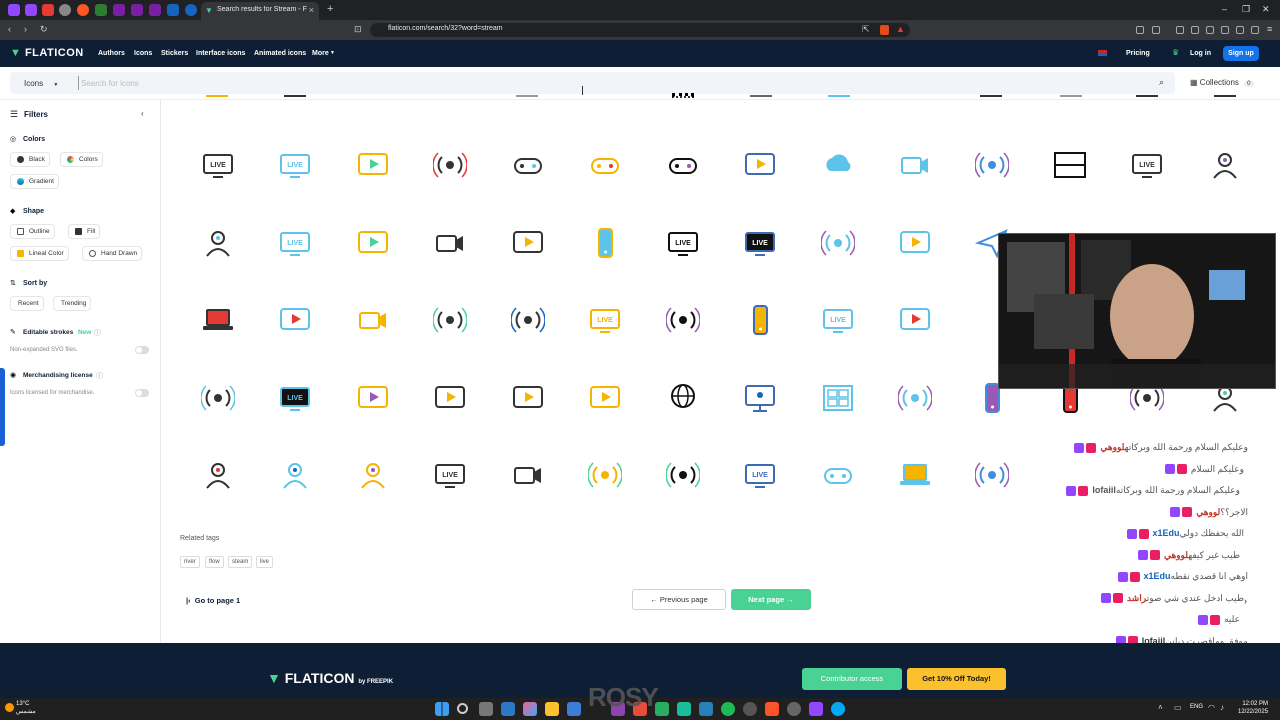 The height and width of the screenshot is (720, 1280). Describe the element at coordinates (99, 376) in the screenshot. I see `info-icon: ⓘ` at that location.